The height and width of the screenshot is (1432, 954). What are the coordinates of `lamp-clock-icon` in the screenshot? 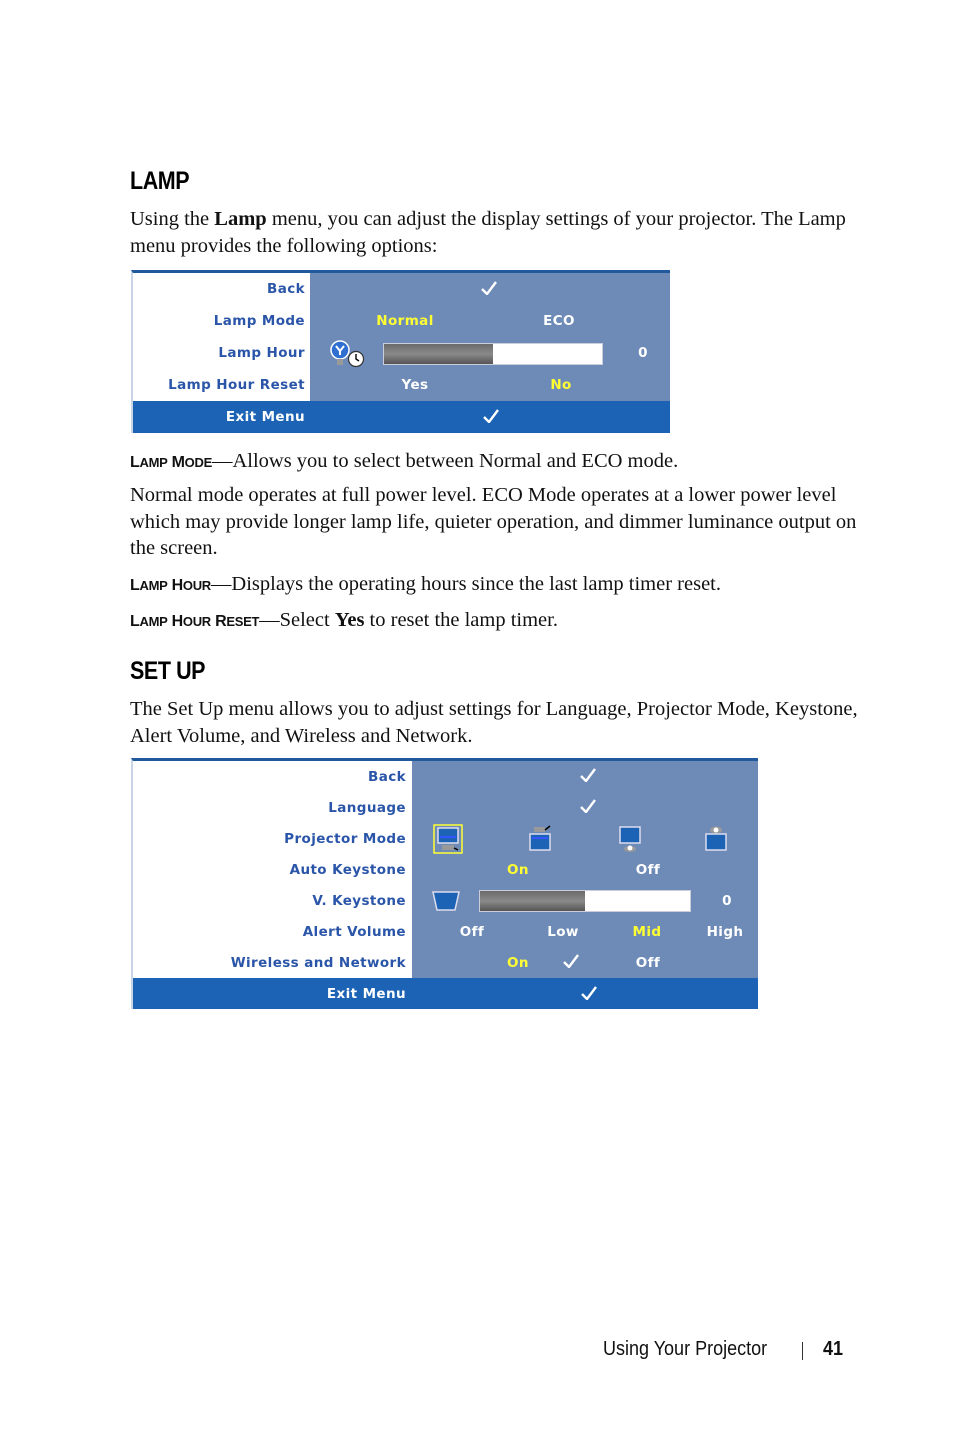 It's located at (347, 354).